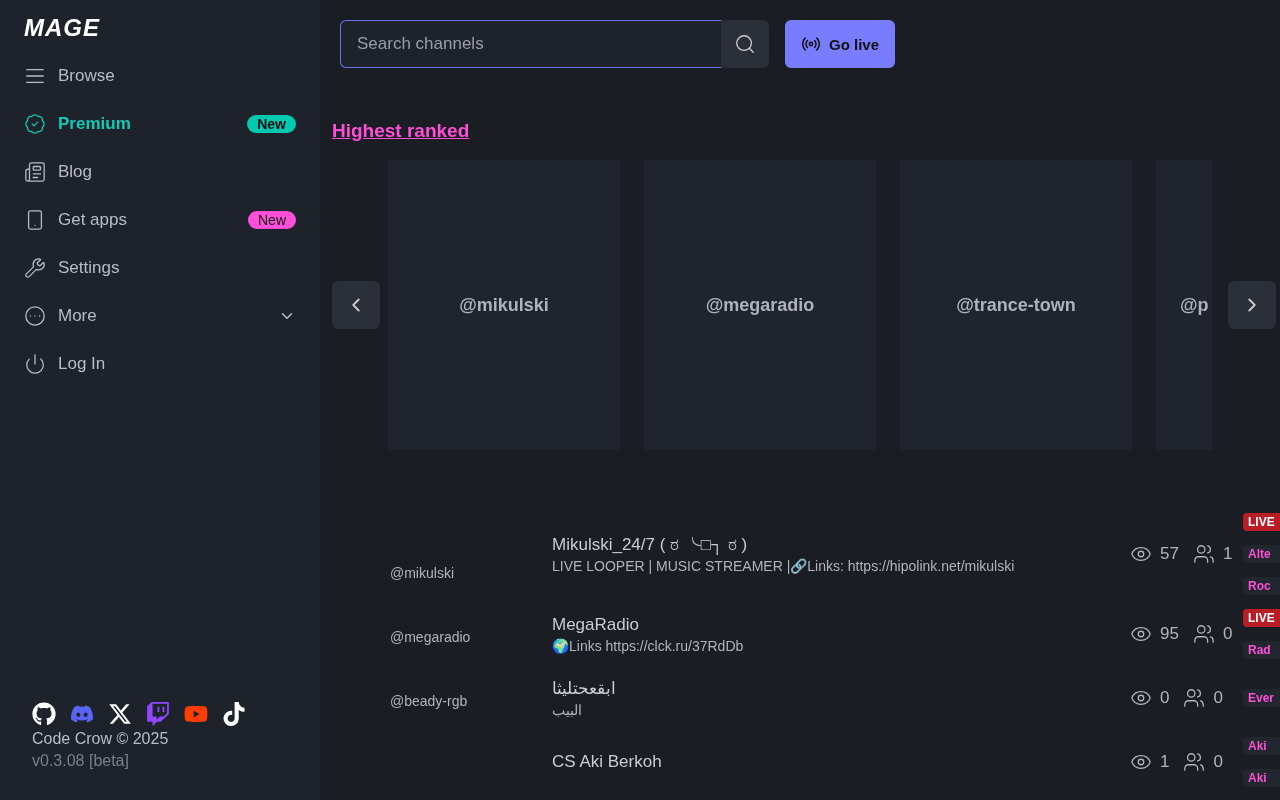  Describe the element at coordinates (1261, 554) in the screenshot. I see `category-tag: Alte` at that location.